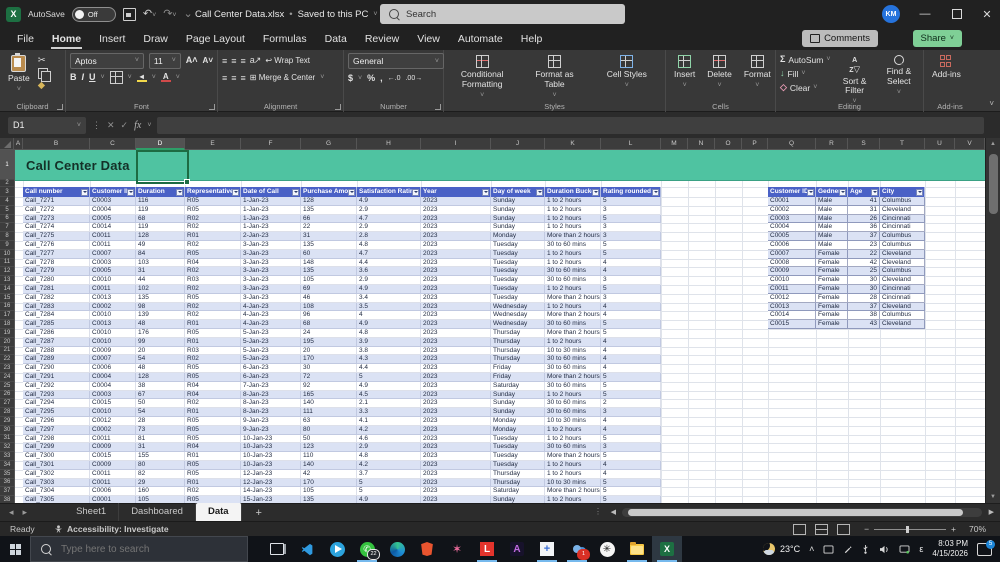  I want to click on column-header-O: O, so click(728, 144).